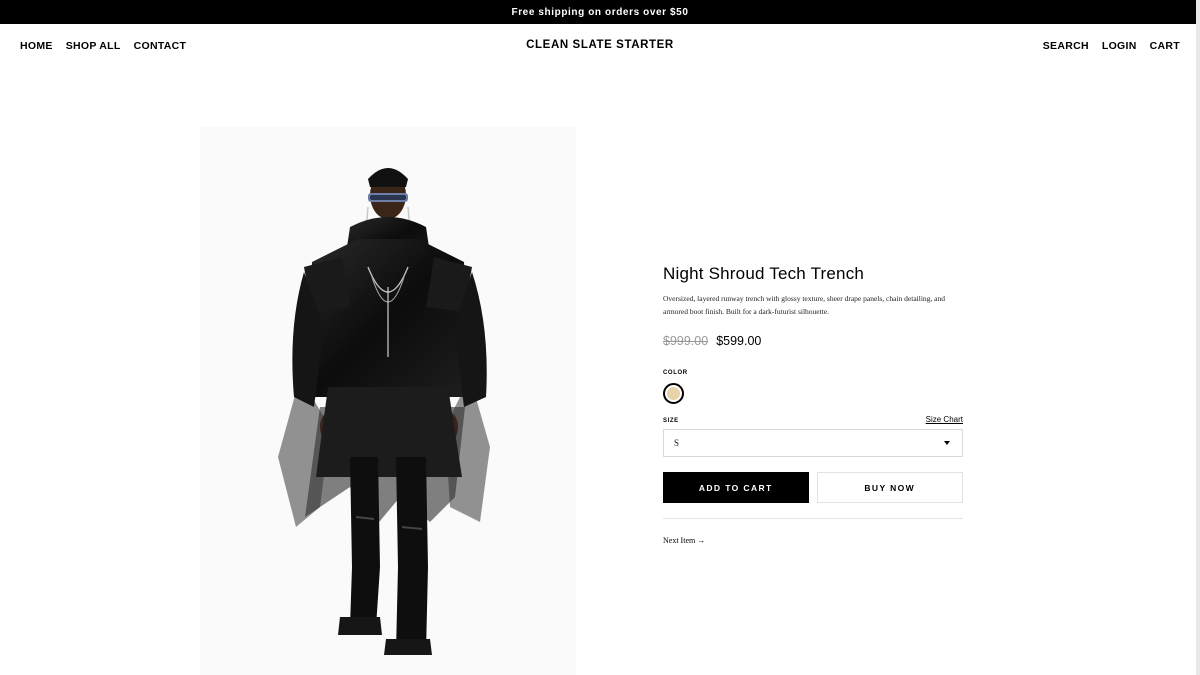 Image resolution: width=1200 pixels, height=675 pixels. What do you see at coordinates (1165, 46) in the screenshot?
I see `nav-cart: CART` at bounding box center [1165, 46].